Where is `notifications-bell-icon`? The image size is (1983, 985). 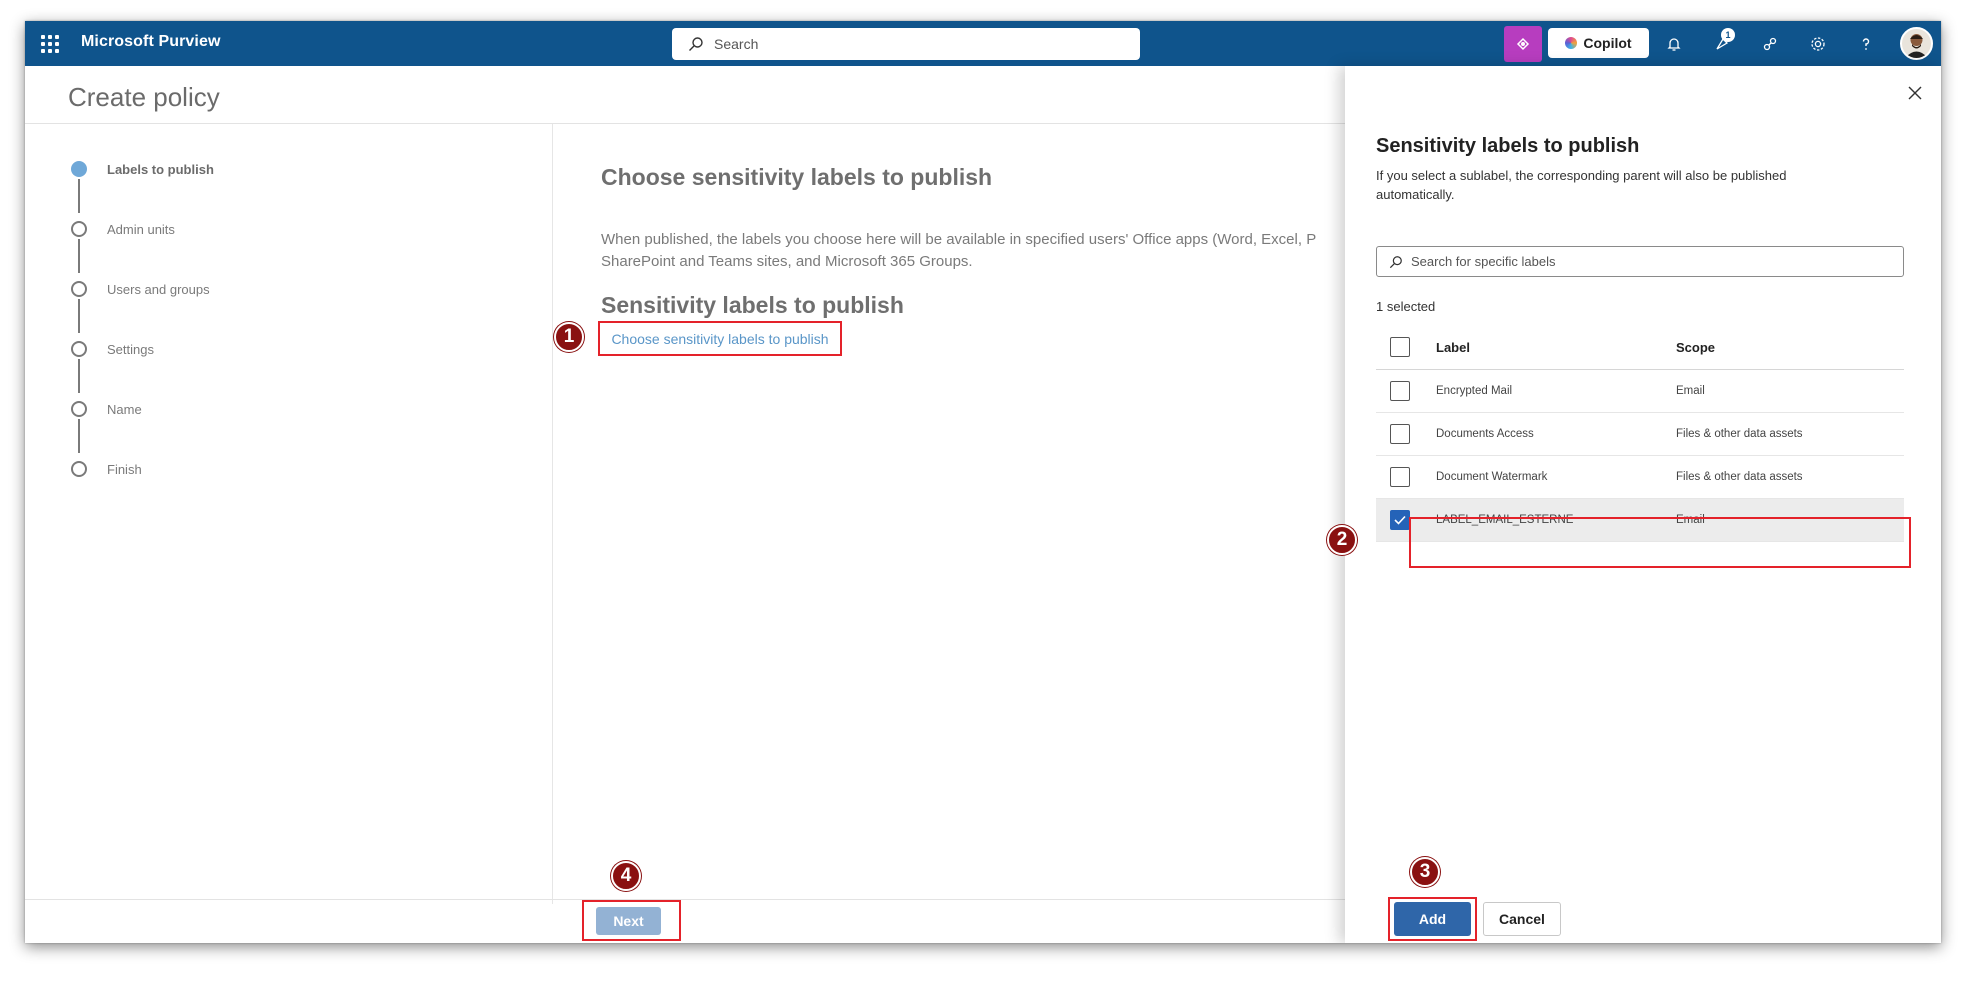 notifications-bell-icon is located at coordinates (1674, 44).